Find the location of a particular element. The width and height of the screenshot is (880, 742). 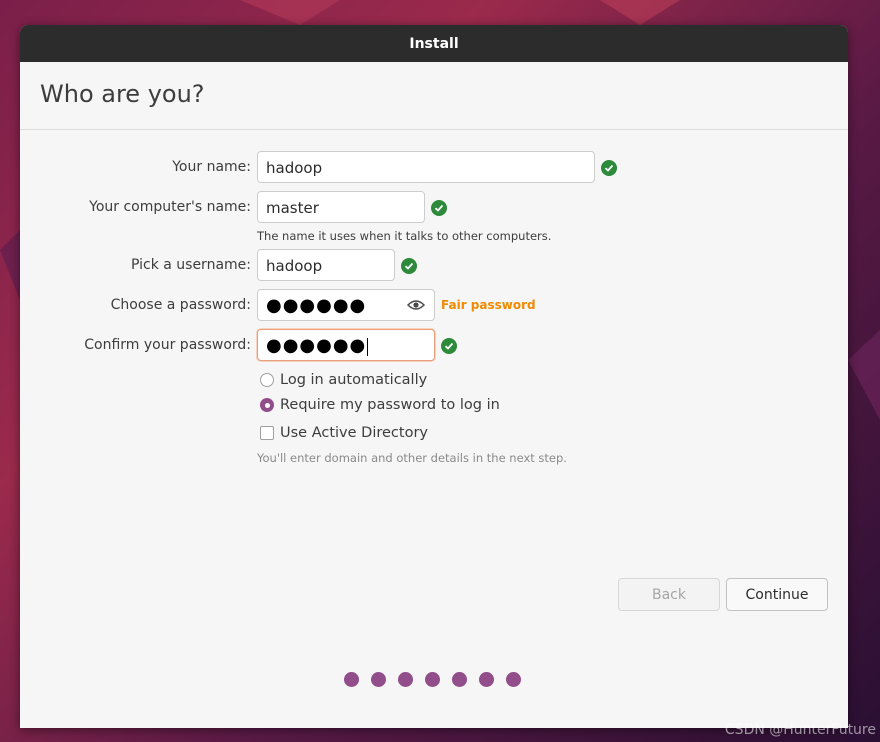

text-caret is located at coordinates (368, 346).